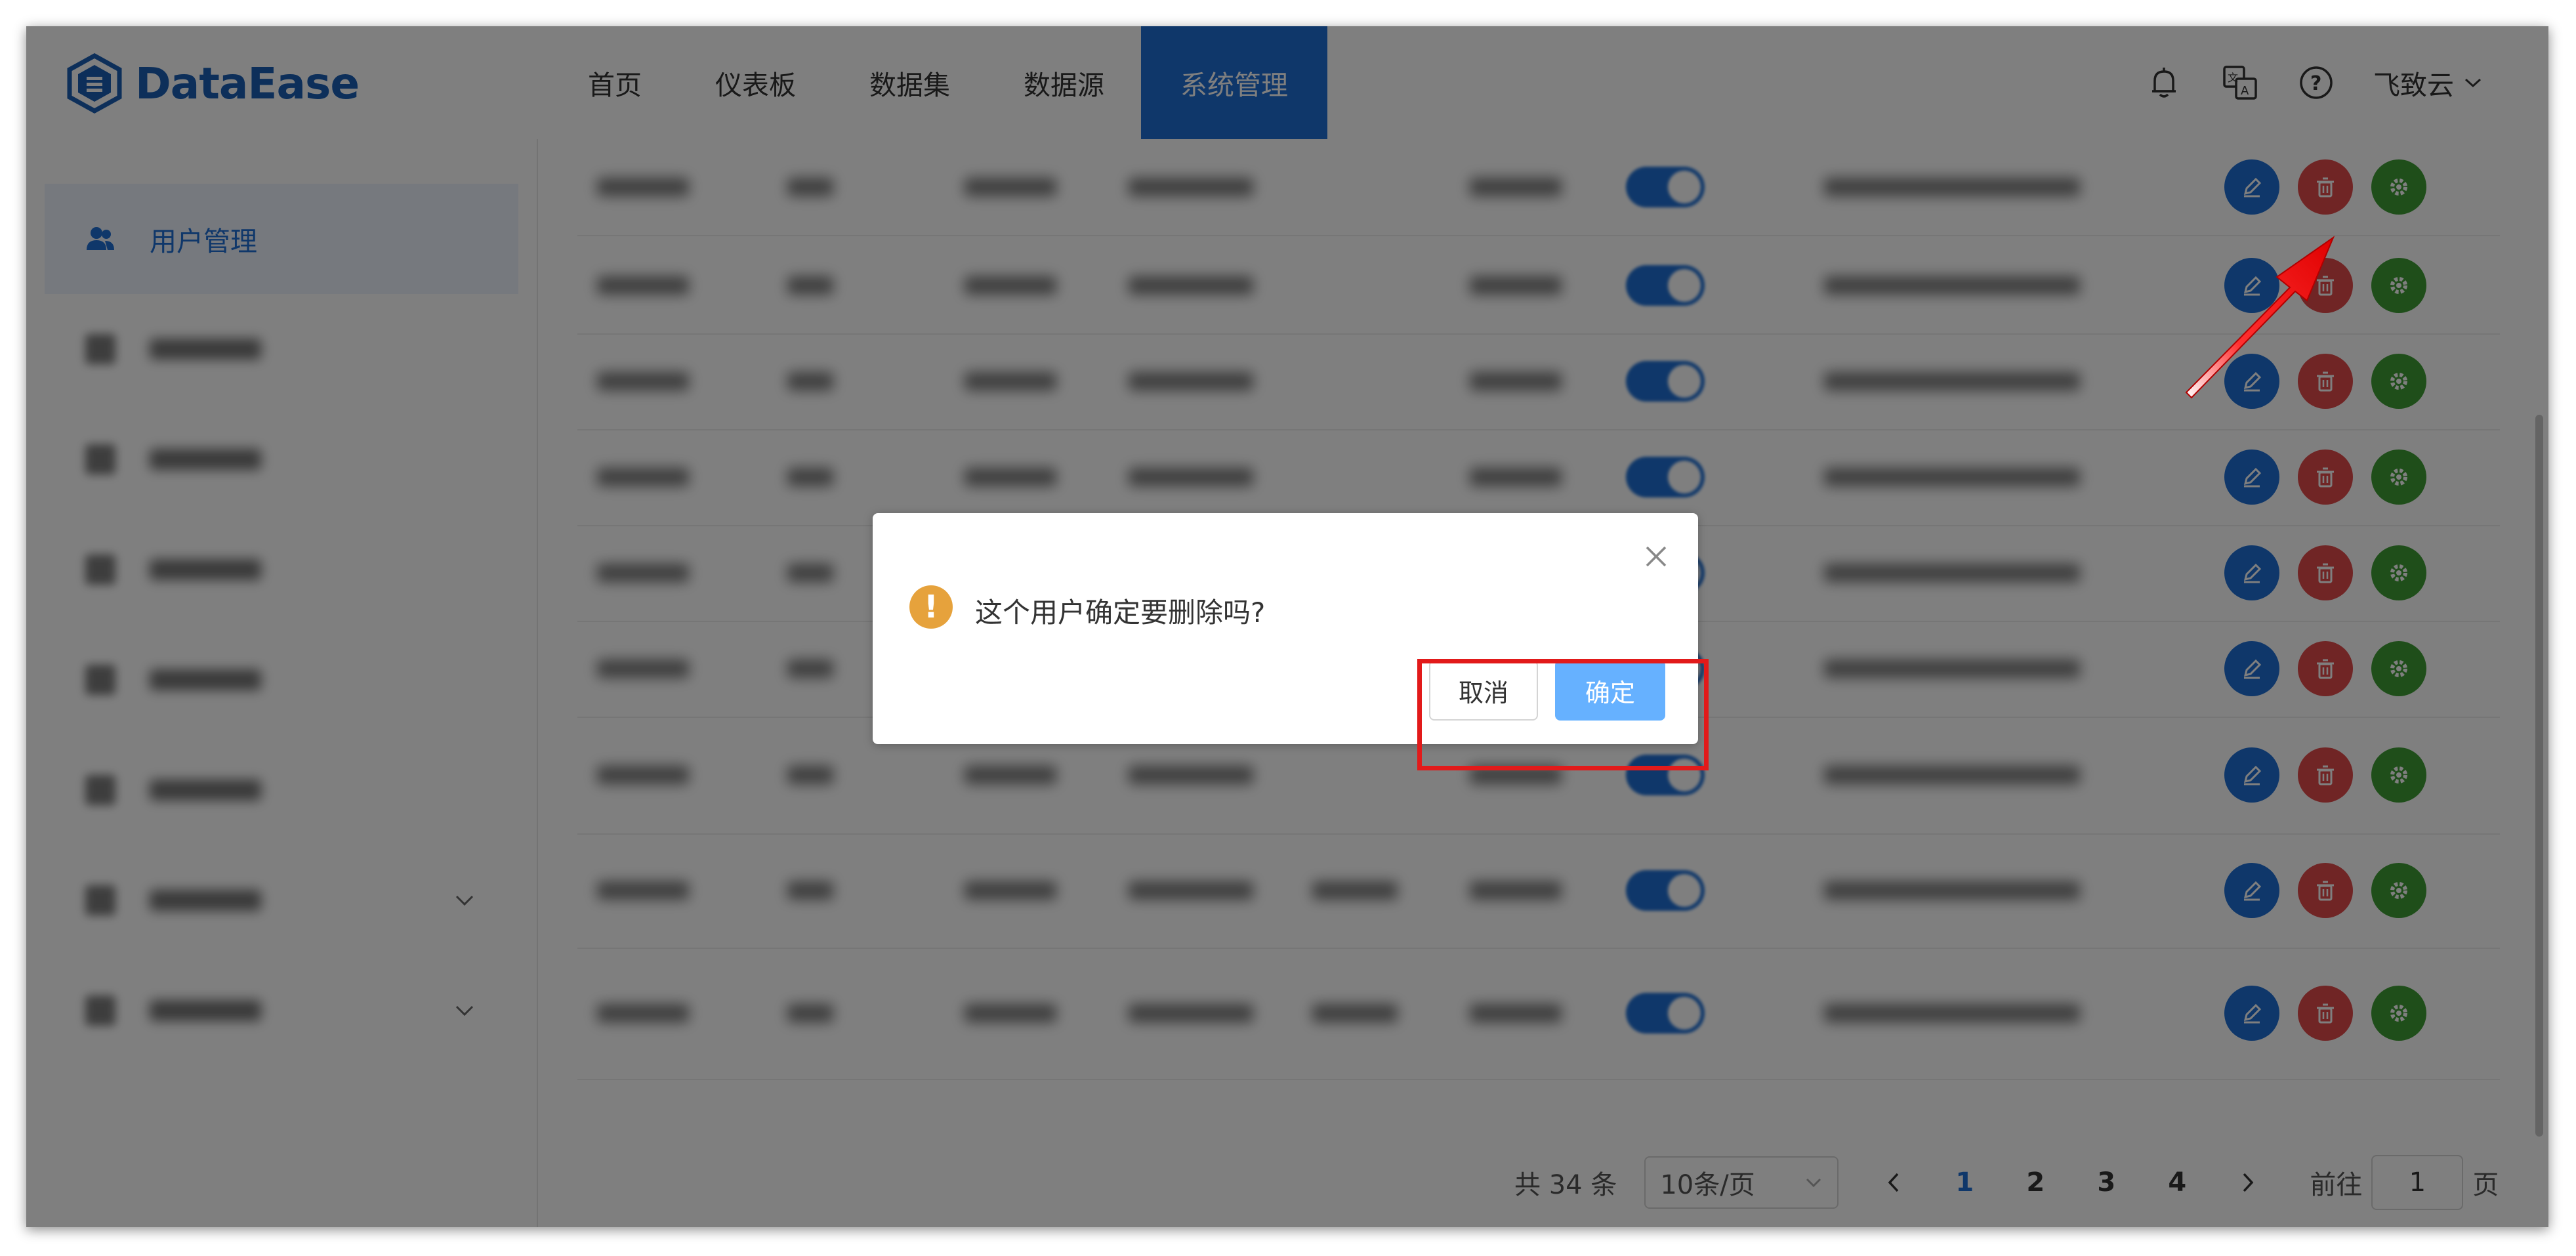 This screenshot has height=1256, width=2576. What do you see at coordinates (1656, 556) in the screenshot?
I see `close-icon` at bounding box center [1656, 556].